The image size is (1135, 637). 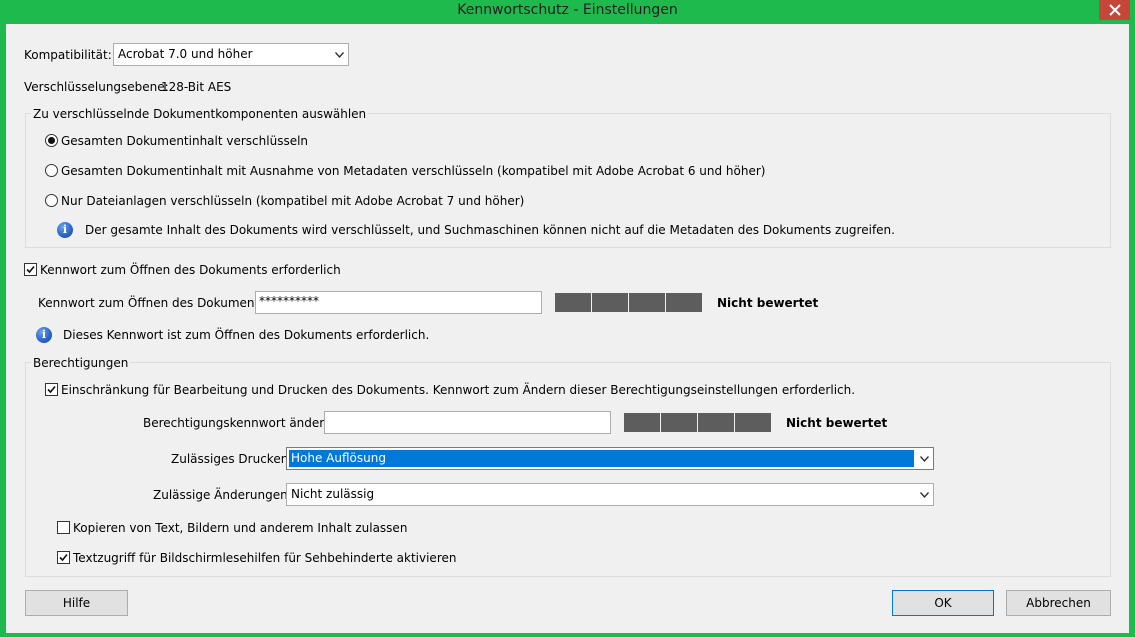 I want to click on perm-password-input, so click(x=467, y=422).